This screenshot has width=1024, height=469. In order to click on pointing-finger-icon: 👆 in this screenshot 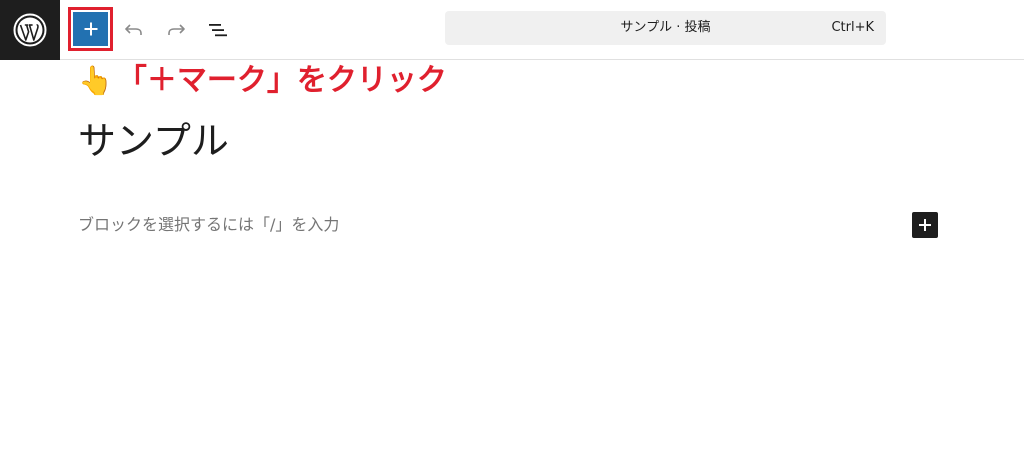, I will do `click(95, 80)`.